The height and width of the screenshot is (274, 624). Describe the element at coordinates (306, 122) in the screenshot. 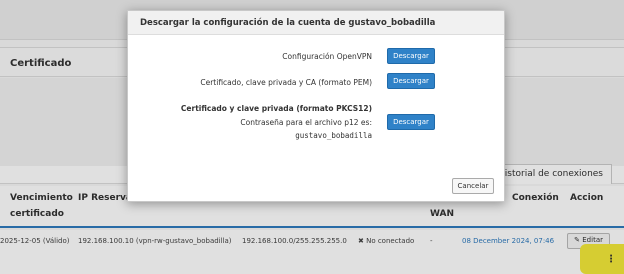

I see `pkcs12-password-label: Contraseña para el archivo p12 es:` at that location.